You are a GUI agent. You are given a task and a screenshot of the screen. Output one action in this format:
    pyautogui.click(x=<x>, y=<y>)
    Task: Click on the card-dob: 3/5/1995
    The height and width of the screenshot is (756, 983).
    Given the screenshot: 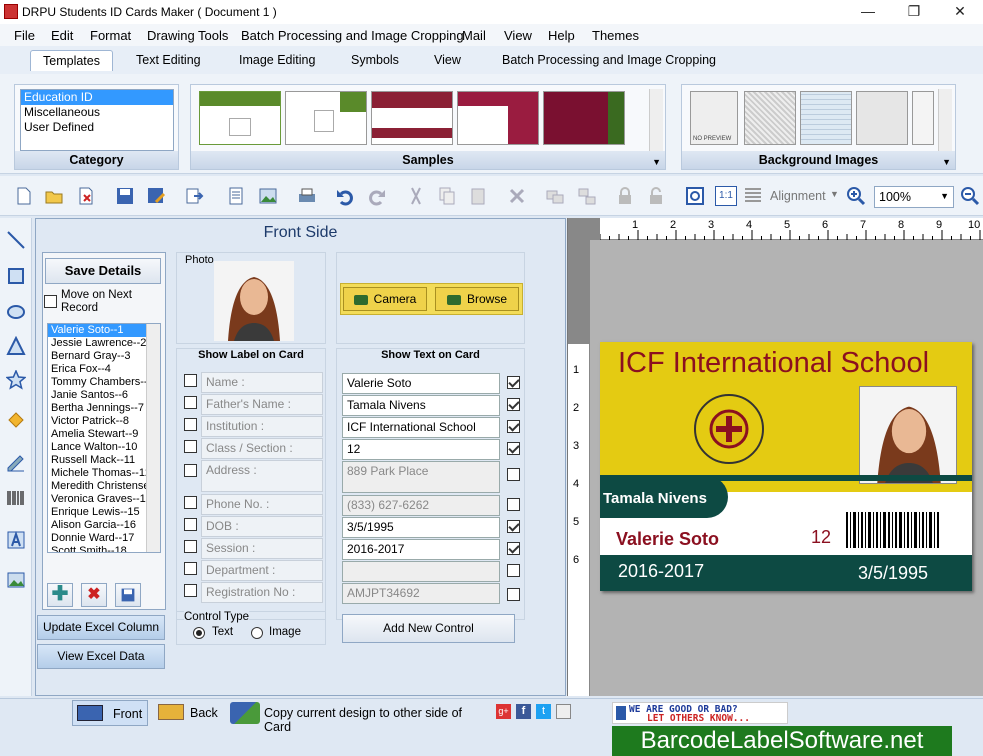 What is the action you would take?
    pyautogui.click(x=893, y=573)
    